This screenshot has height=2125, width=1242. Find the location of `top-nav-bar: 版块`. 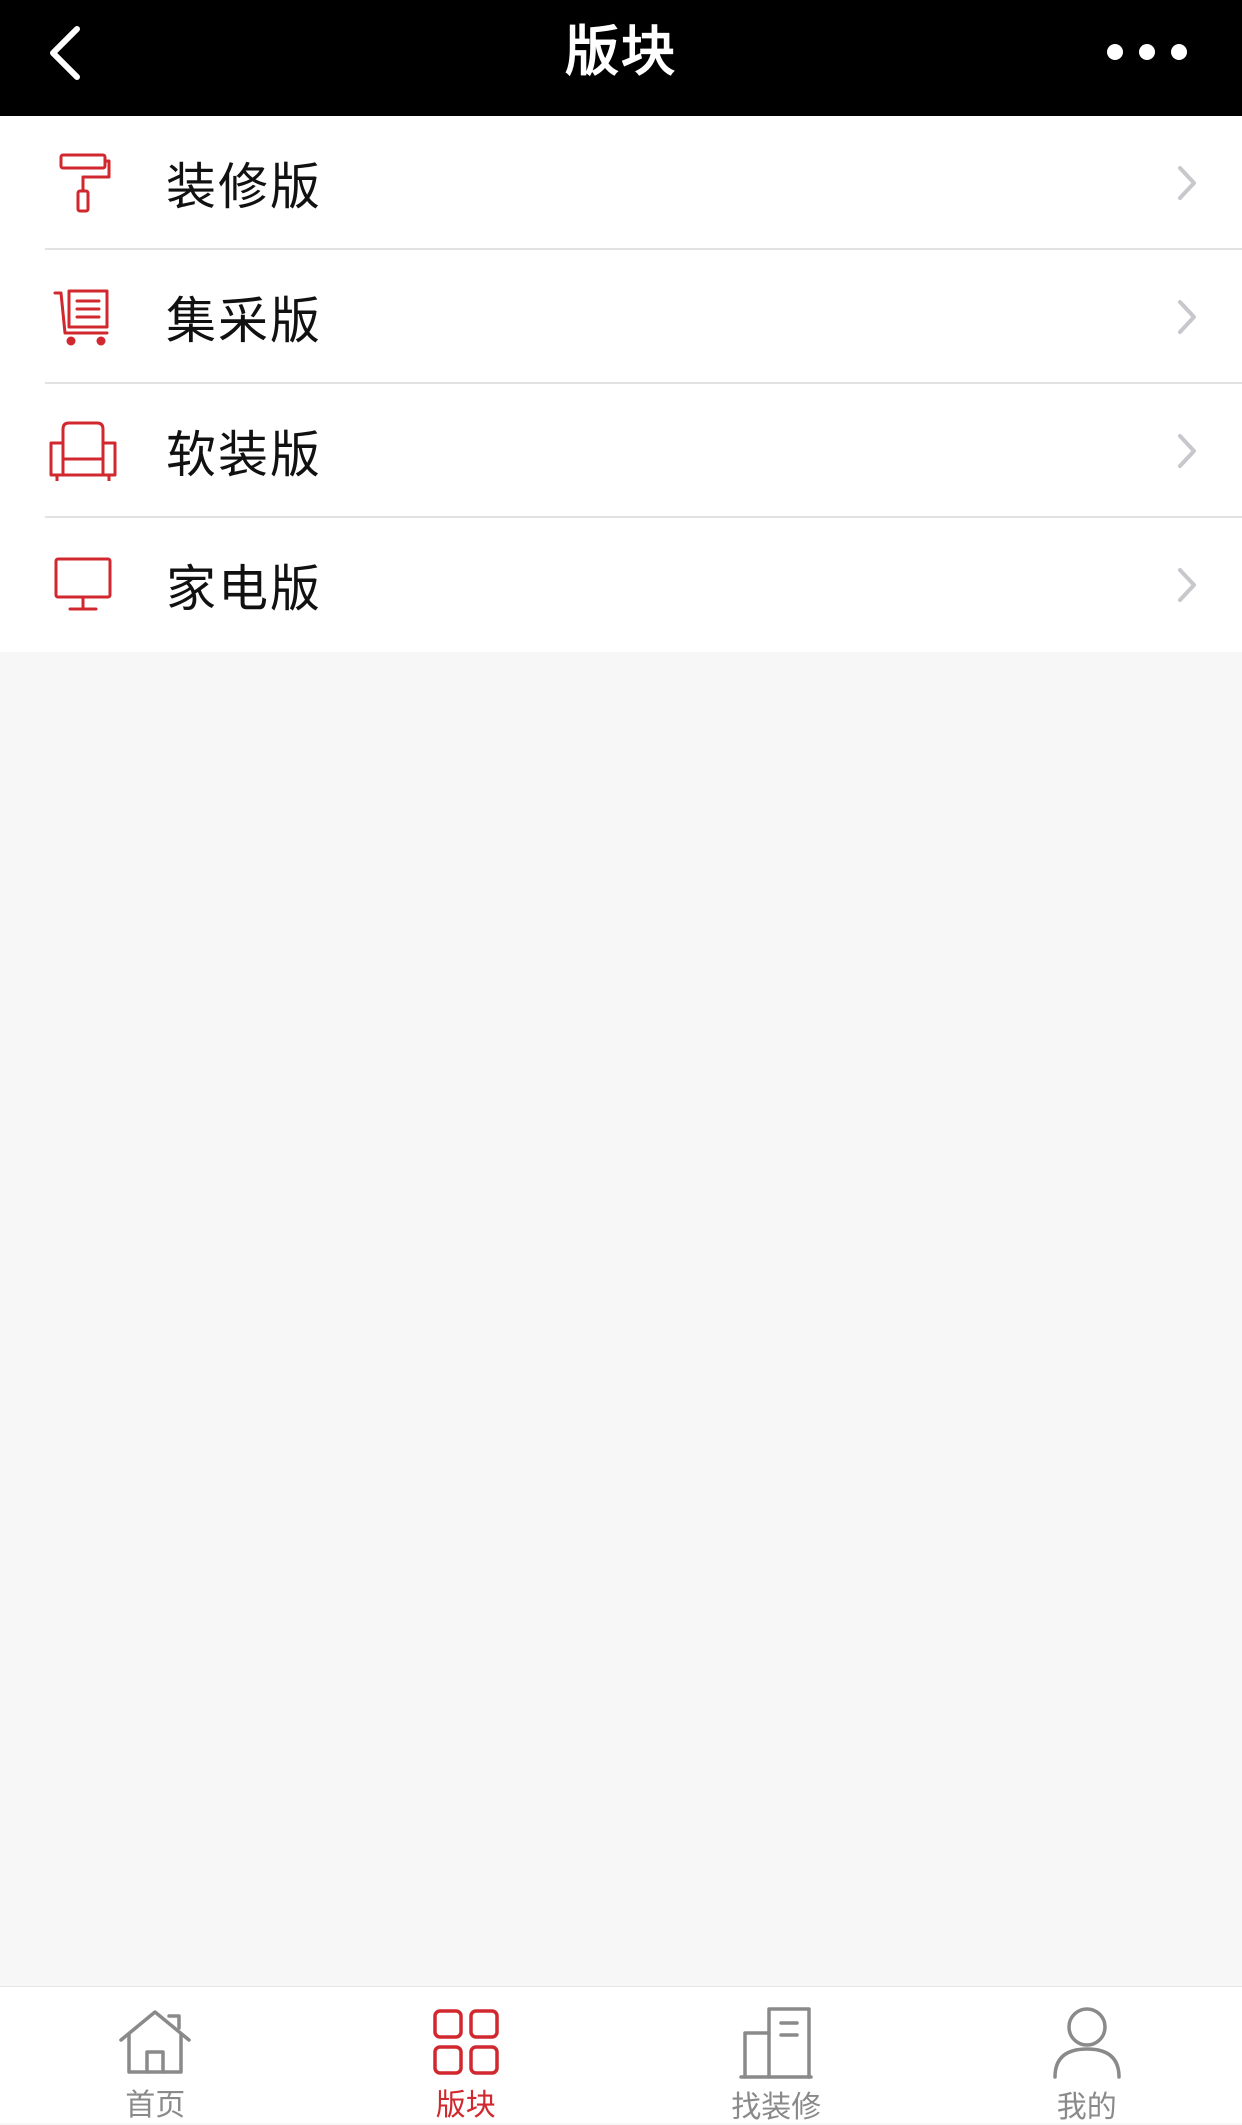

top-nav-bar: 版块 is located at coordinates (621, 58).